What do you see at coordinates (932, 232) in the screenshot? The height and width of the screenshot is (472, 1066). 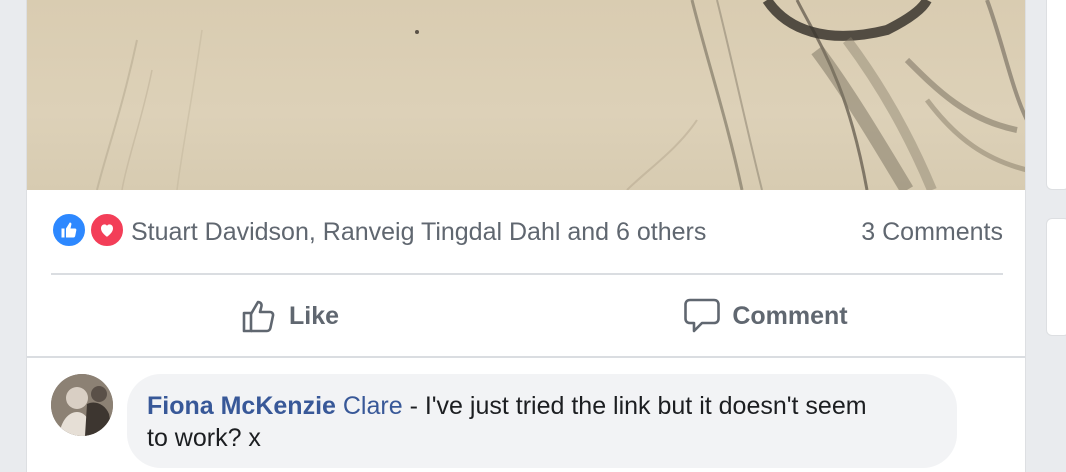 I see `comments-count-link: 3 Comments` at bounding box center [932, 232].